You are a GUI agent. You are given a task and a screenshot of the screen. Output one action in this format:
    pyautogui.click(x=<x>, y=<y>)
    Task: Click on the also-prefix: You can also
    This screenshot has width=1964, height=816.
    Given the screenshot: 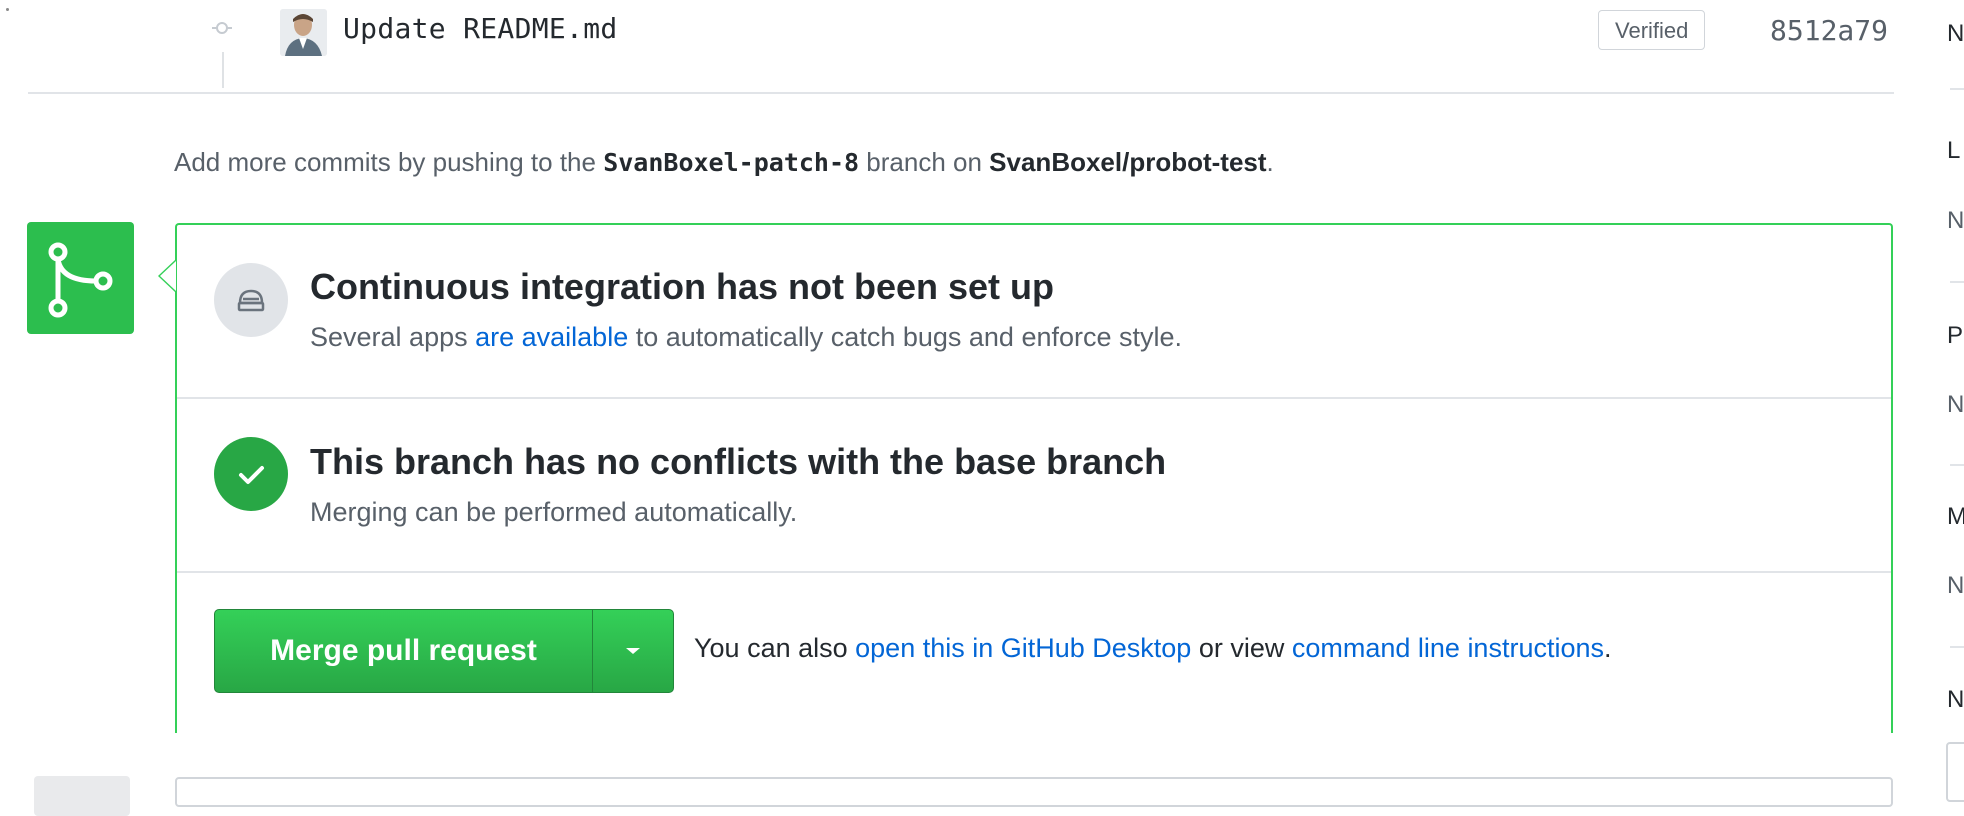 What is the action you would take?
    pyautogui.click(x=775, y=648)
    